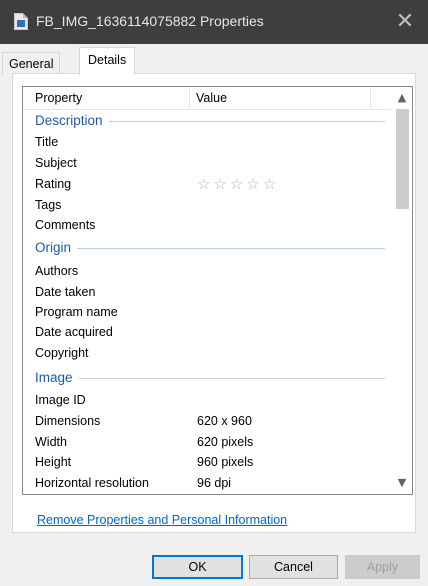  I want to click on group-name: Description, so click(72, 121).